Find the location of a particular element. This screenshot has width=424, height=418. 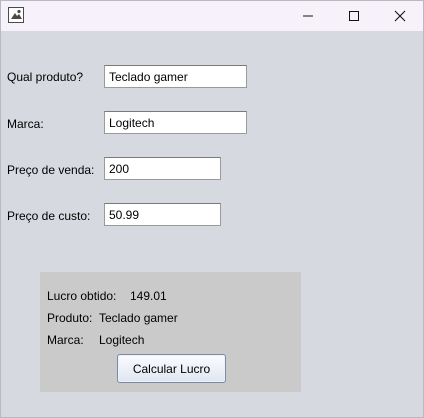

minimize-button is located at coordinates (308, 16).